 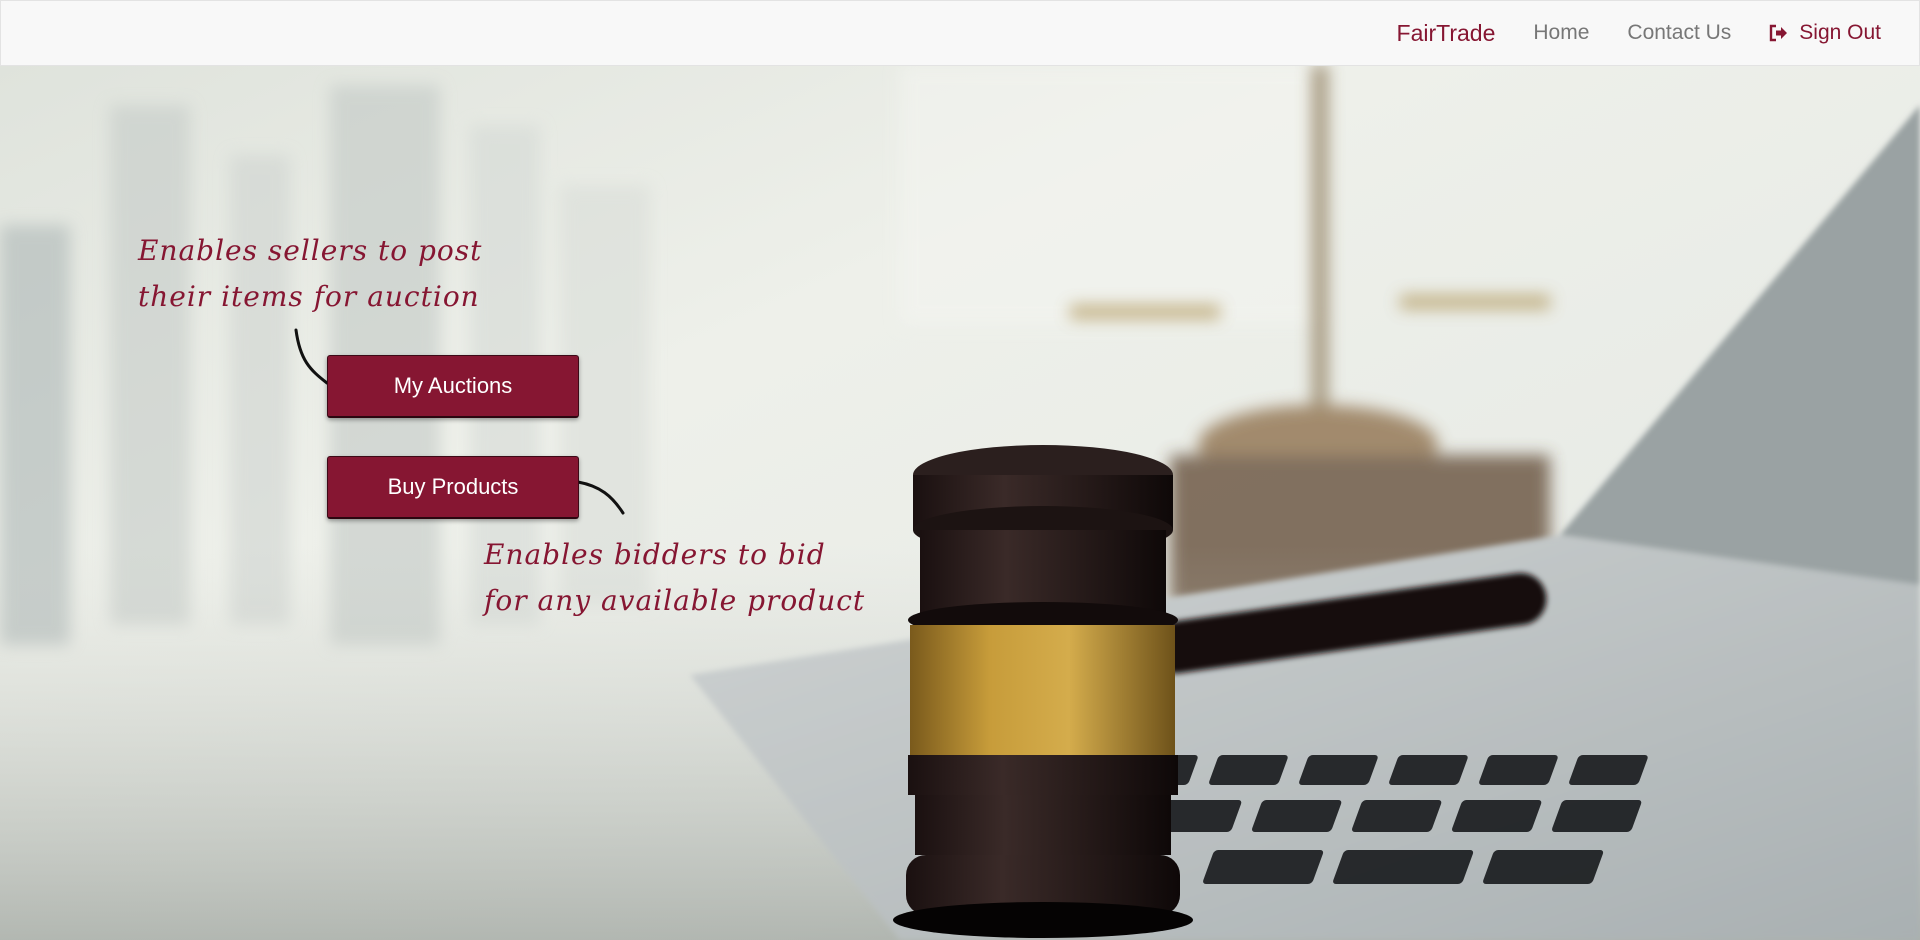 What do you see at coordinates (1779, 33) in the screenshot?
I see `sign-out-icon` at bounding box center [1779, 33].